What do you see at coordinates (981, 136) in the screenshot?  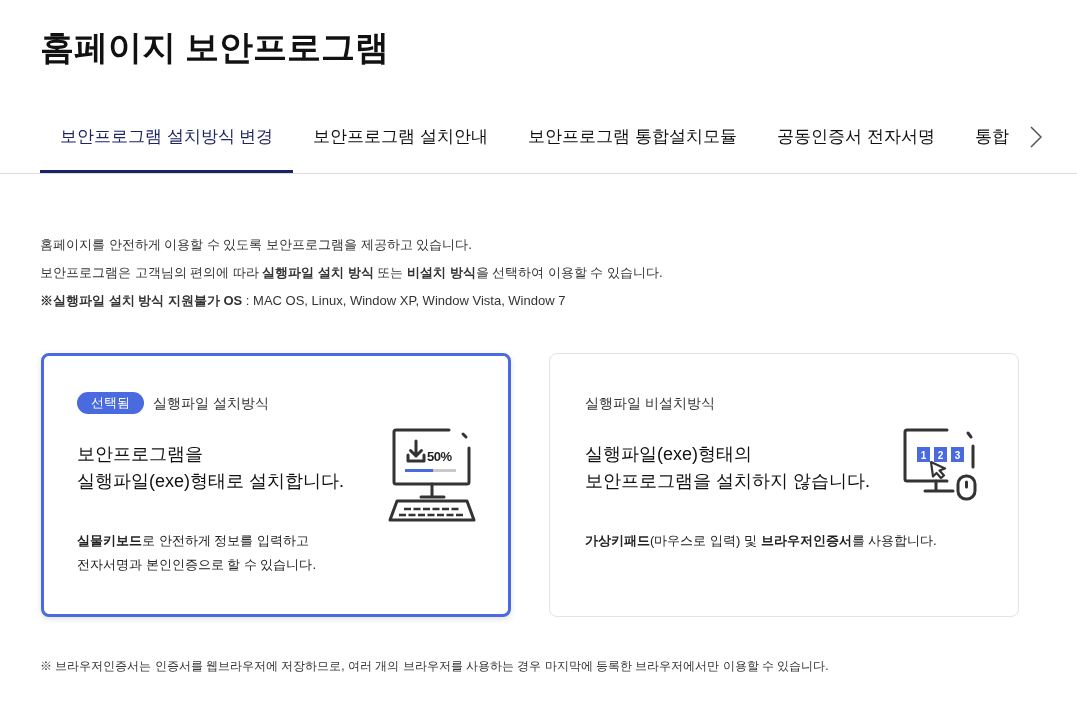 I see `tab: 통합` at bounding box center [981, 136].